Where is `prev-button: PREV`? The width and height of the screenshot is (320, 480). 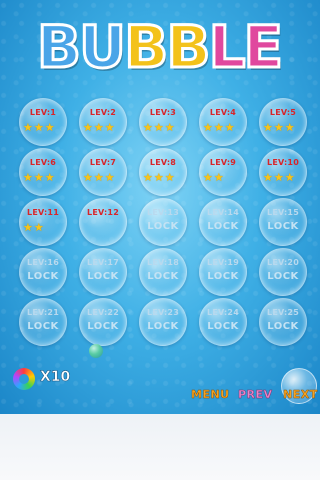 prev-button: PREV is located at coordinates (255, 394).